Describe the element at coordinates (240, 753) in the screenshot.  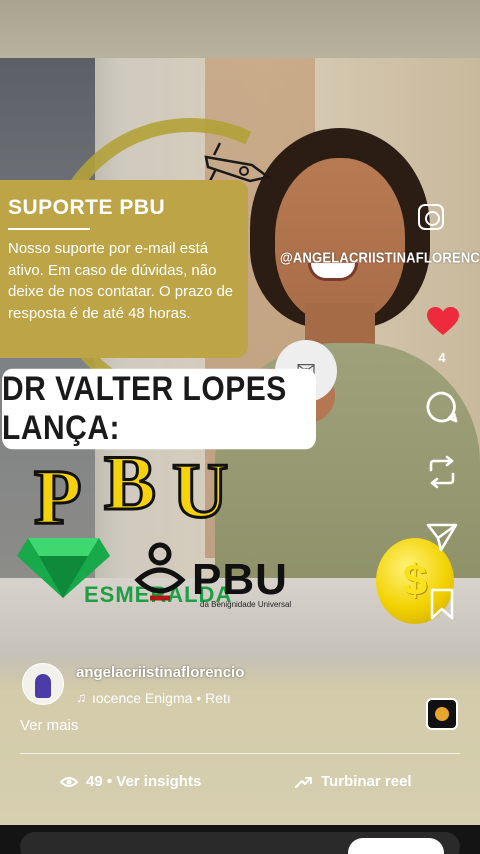
I see `divider` at that location.